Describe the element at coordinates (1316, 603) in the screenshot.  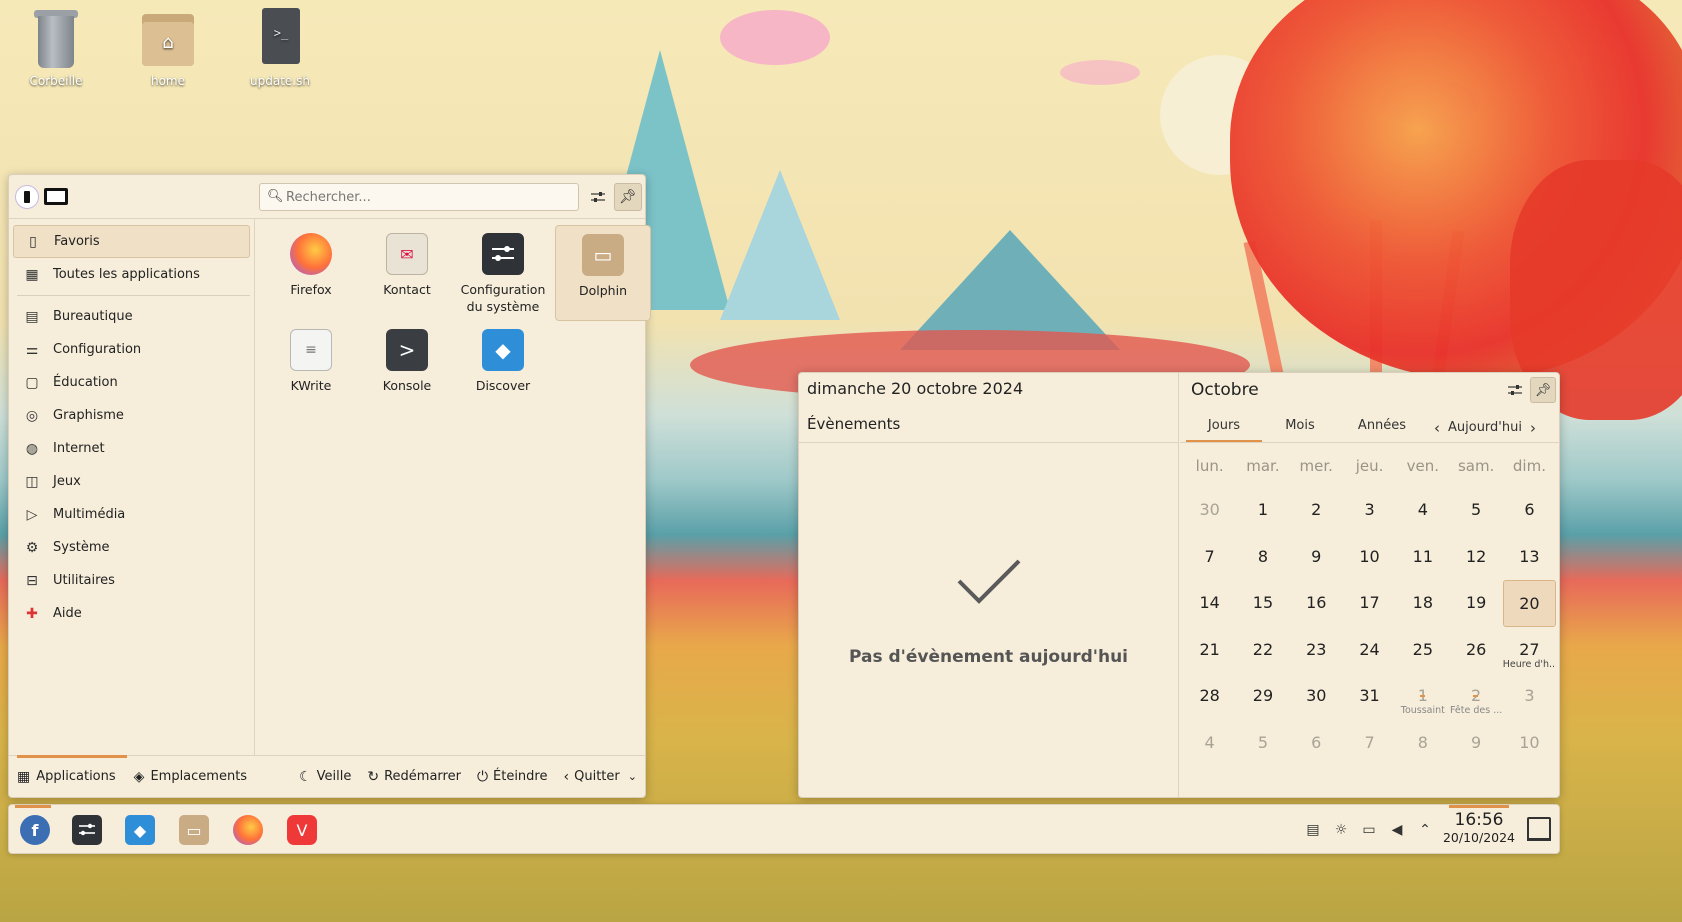
I see `calendar-day: 16` at that location.